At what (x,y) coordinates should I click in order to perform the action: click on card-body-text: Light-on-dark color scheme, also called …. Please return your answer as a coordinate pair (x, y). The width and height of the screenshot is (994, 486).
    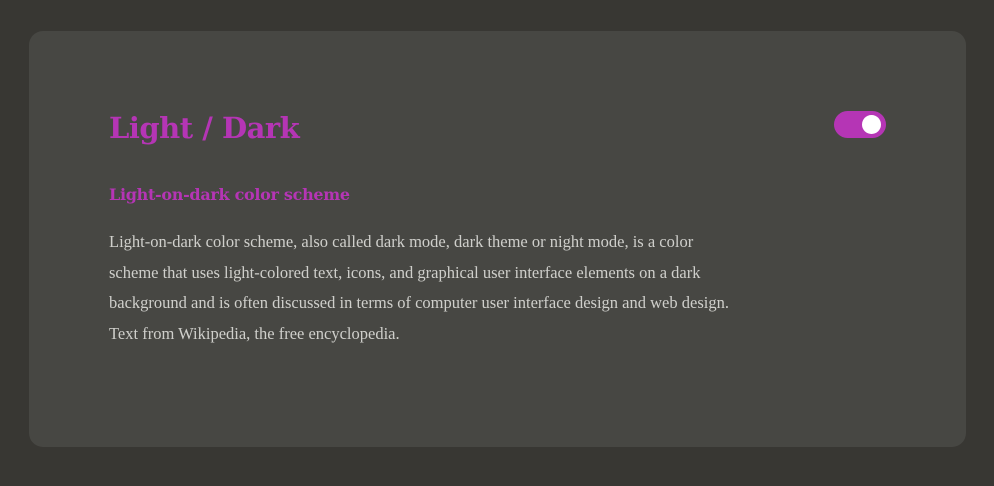
    Looking at the image, I should click on (419, 287).